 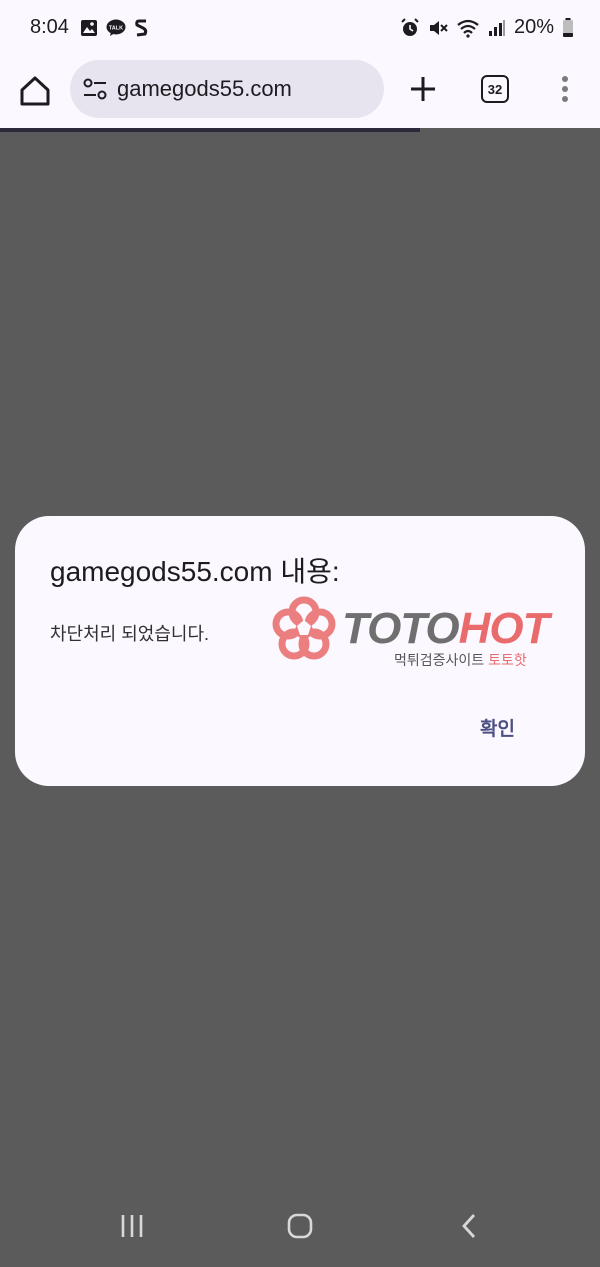 What do you see at coordinates (507, 660) in the screenshot?
I see `watermark-subtitle-accent: 토토핫` at bounding box center [507, 660].